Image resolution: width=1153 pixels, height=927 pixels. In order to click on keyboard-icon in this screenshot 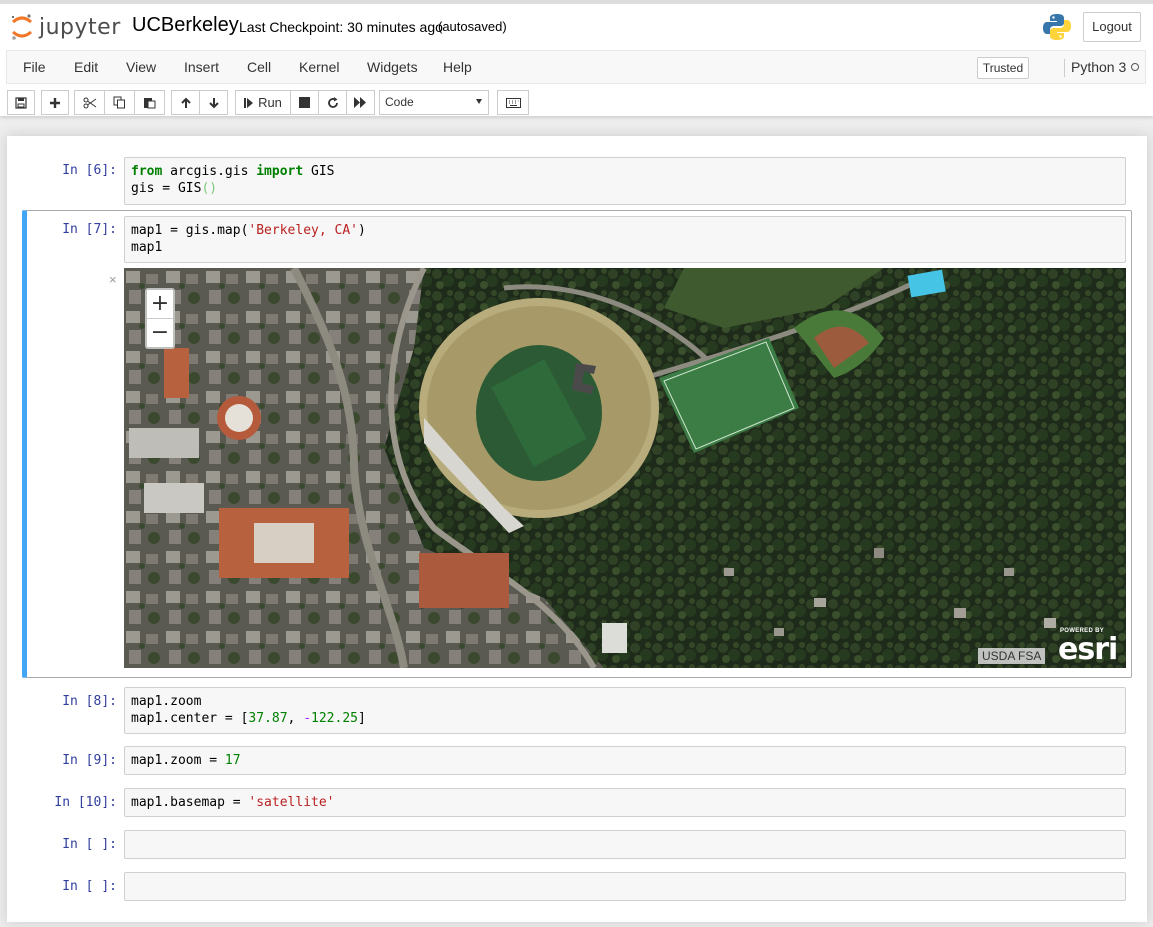, I will do `click(513, 102)`.